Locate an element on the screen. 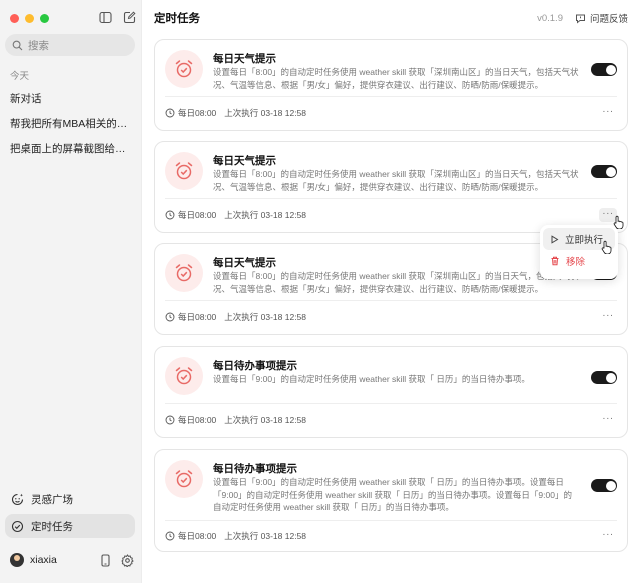 This screenshot has height=583, width=640. clock-check-icon is located at coordinates (17, 526).